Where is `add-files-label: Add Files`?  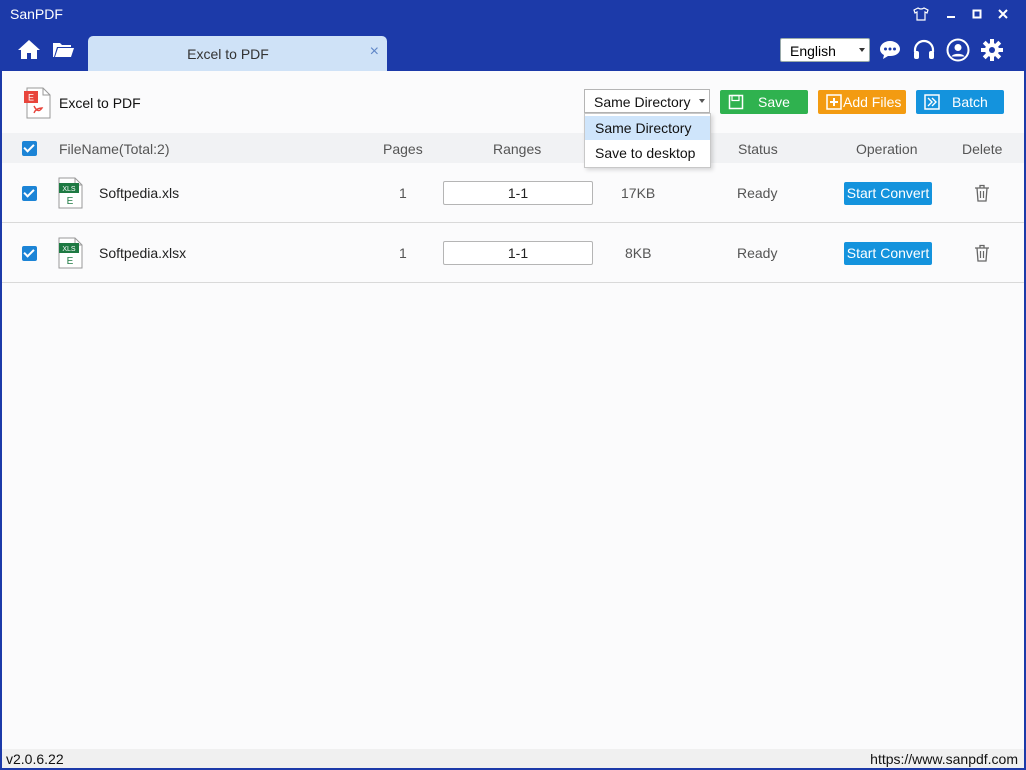 add-files-label: Add Files is located at coordinates (872, 102).